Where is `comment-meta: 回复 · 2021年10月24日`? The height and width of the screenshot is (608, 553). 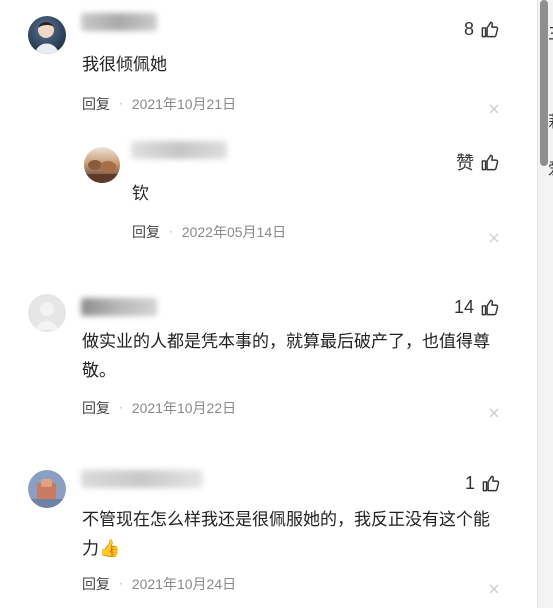
comment-meta: 回复 · 2021年10月24日 is located at coordinates (159, 584).